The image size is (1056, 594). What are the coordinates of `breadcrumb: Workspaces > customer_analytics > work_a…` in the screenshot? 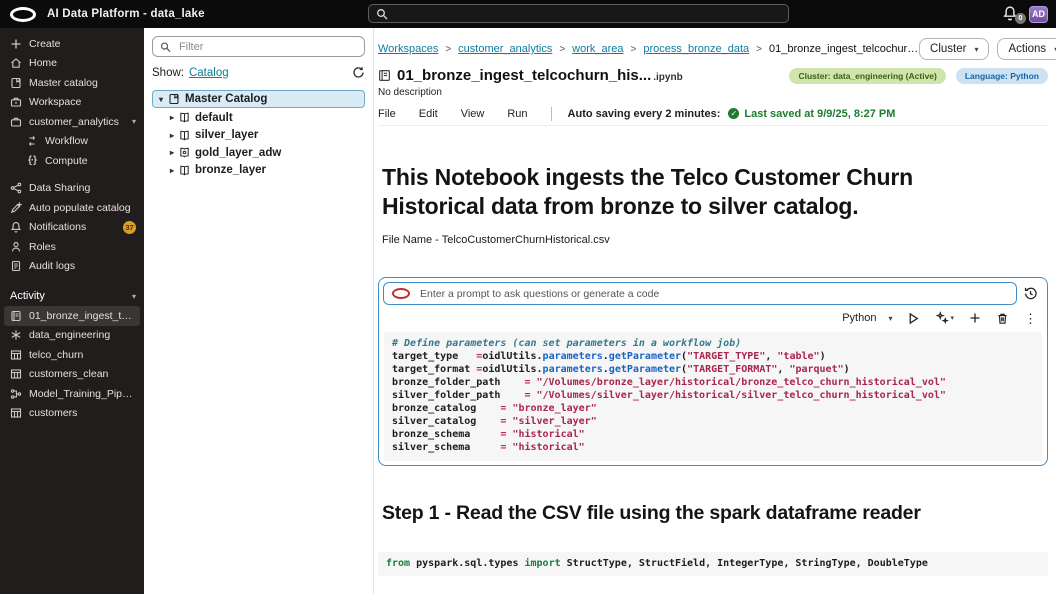 It's located at (649, 49).